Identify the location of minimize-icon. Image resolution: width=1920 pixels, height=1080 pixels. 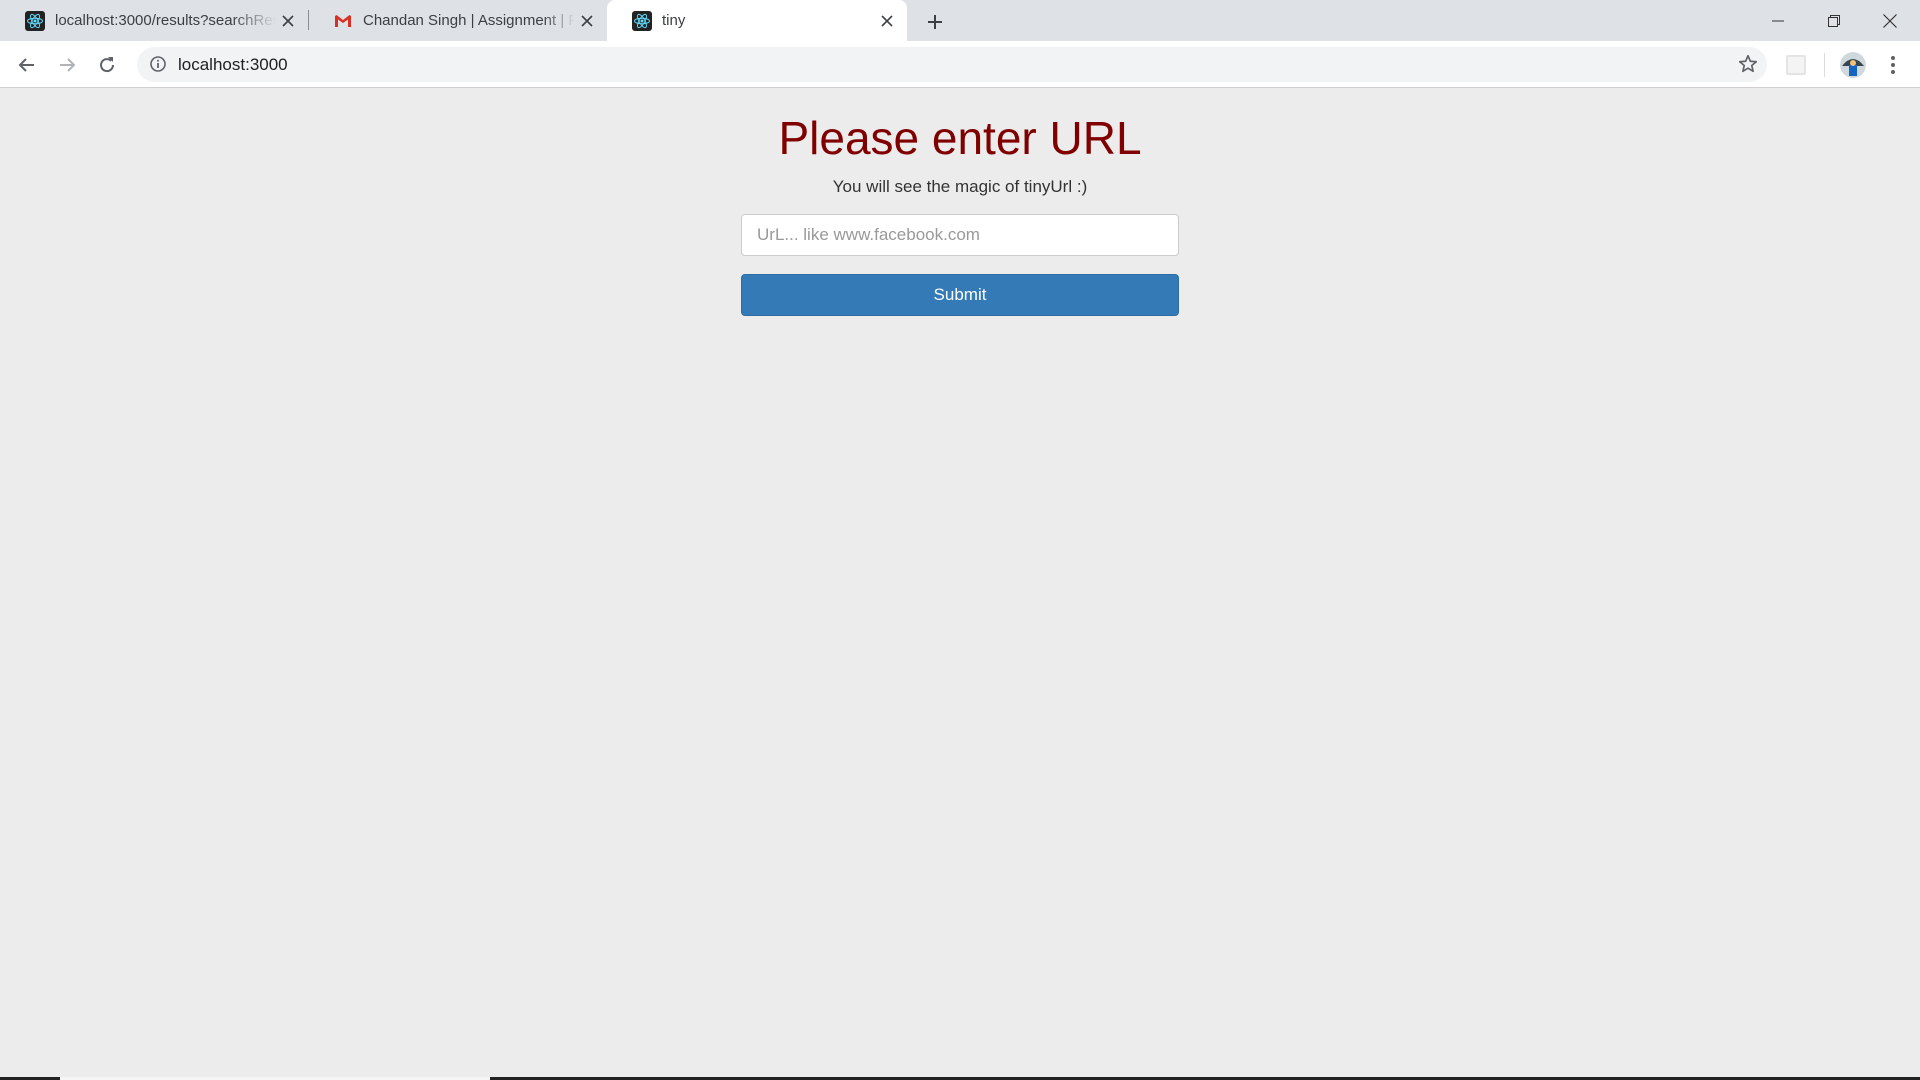
(1778, 20).